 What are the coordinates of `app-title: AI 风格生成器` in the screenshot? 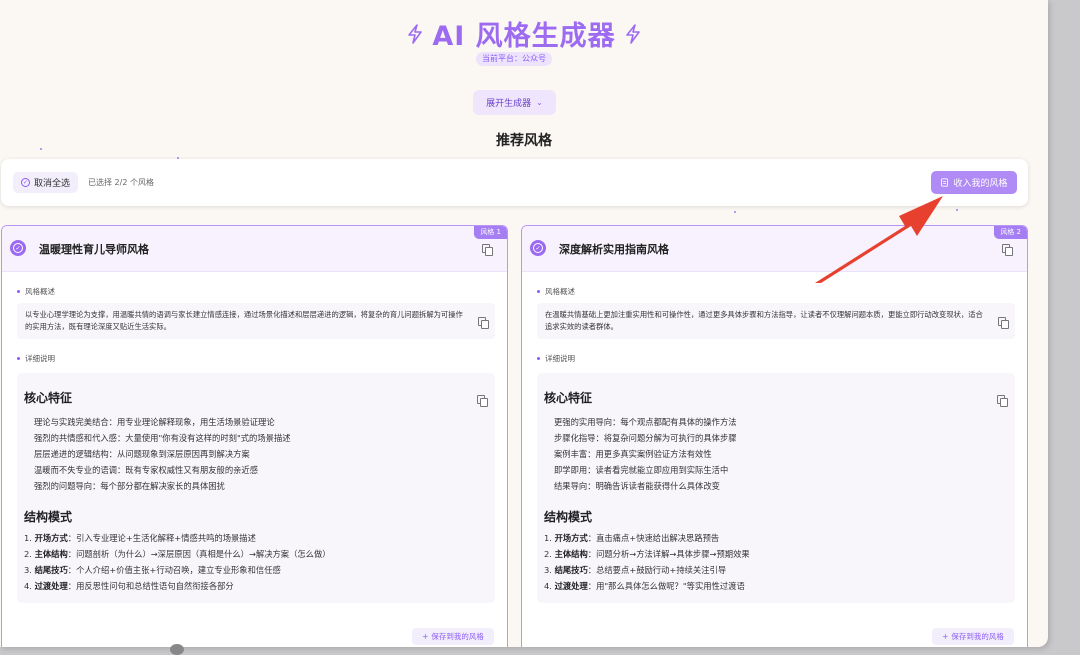 It's located at (524, 36).